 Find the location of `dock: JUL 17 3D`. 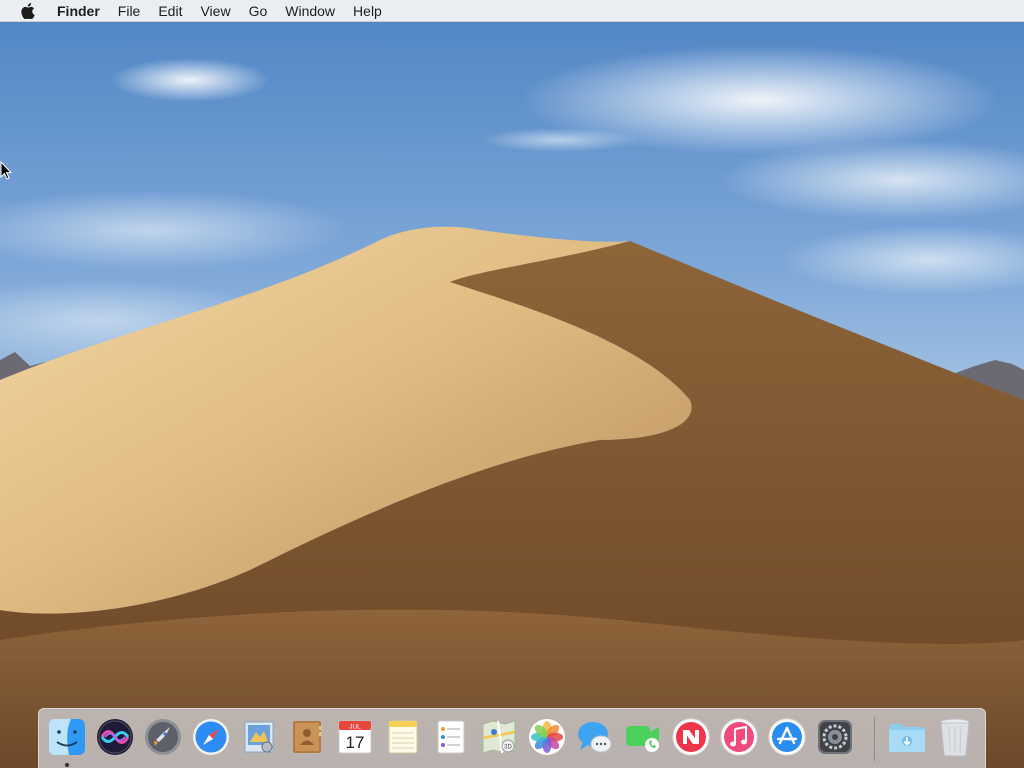

dock: JUL 17 3D is located at coordinates (512, 738).